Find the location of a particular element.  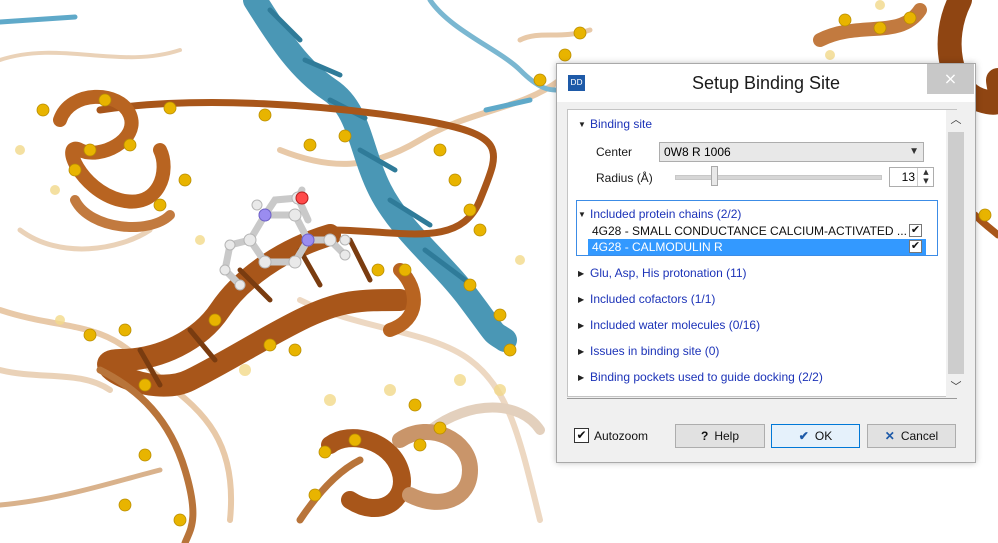

section-protonation: ▶ Glu, Asp, His protonation (11) is located at coordinates (662, 273).